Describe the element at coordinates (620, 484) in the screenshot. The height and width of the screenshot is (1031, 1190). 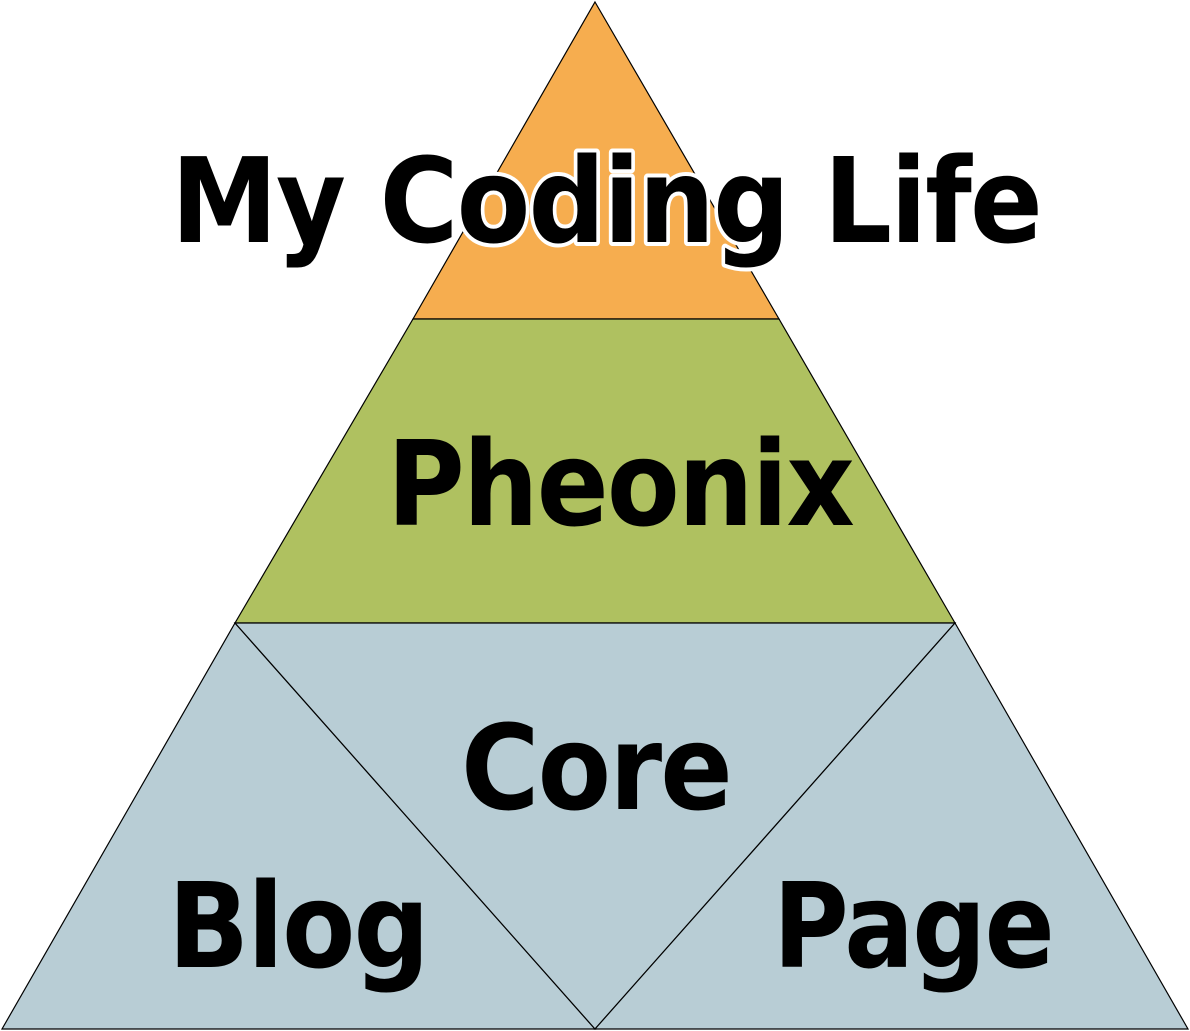
I see `pheonix-label: Pheonix` at that location.